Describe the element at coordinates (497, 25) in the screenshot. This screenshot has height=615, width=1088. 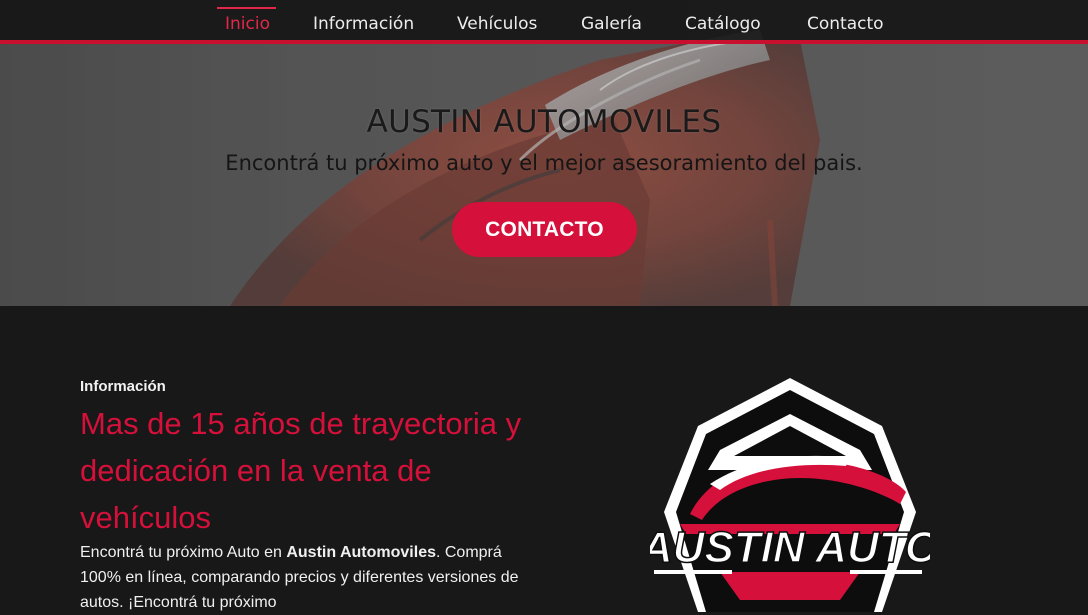
I see `nav-item-vehiculos: Vehículos` at that location.